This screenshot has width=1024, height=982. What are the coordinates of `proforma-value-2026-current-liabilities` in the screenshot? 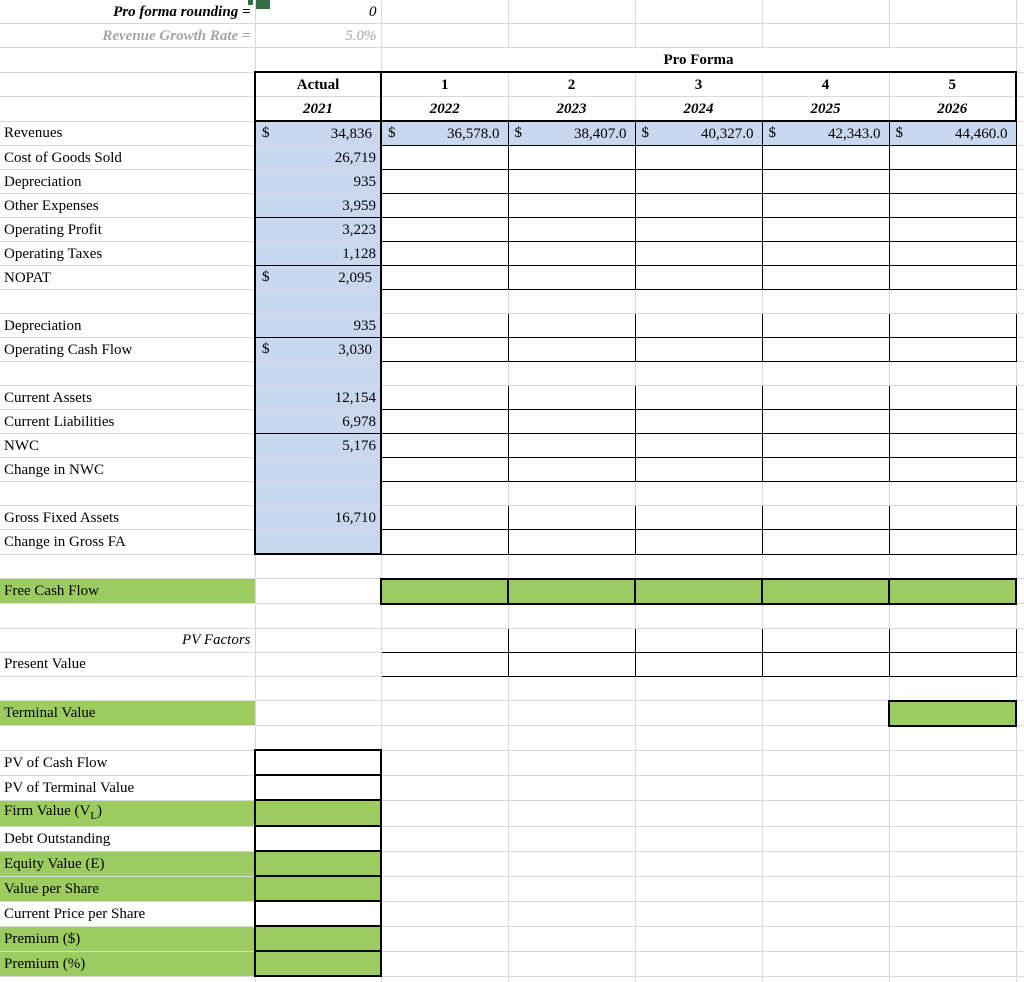 It's located at (952, 421).